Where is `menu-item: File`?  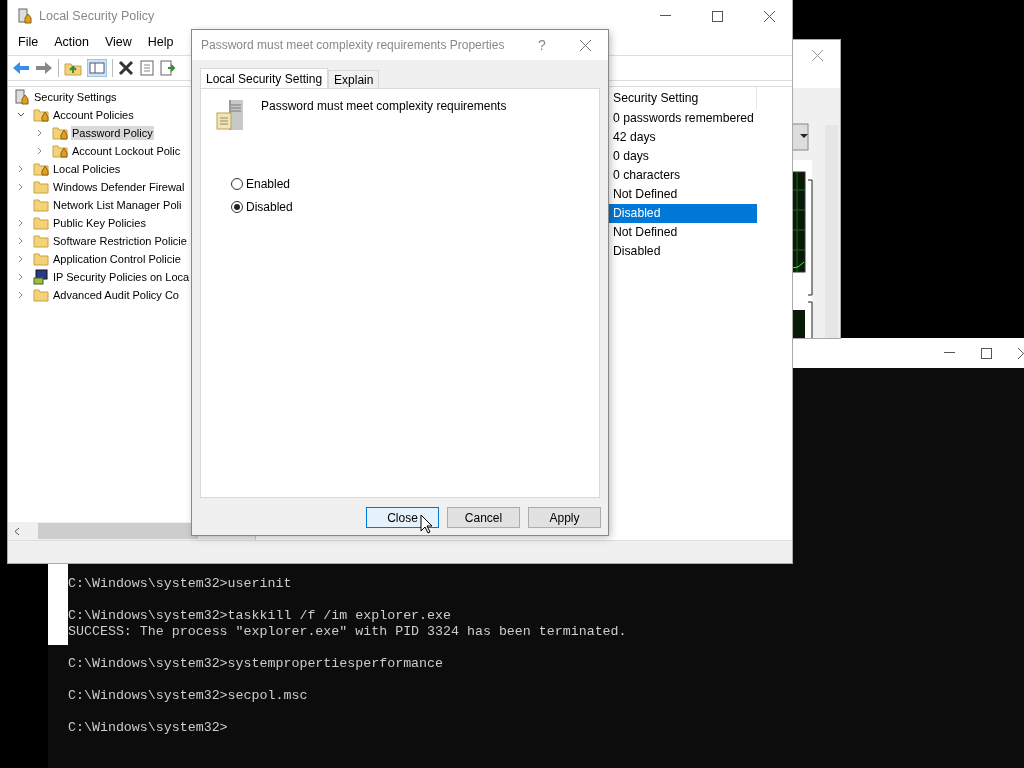 menu-item: File is located at coordinates (28, 42).